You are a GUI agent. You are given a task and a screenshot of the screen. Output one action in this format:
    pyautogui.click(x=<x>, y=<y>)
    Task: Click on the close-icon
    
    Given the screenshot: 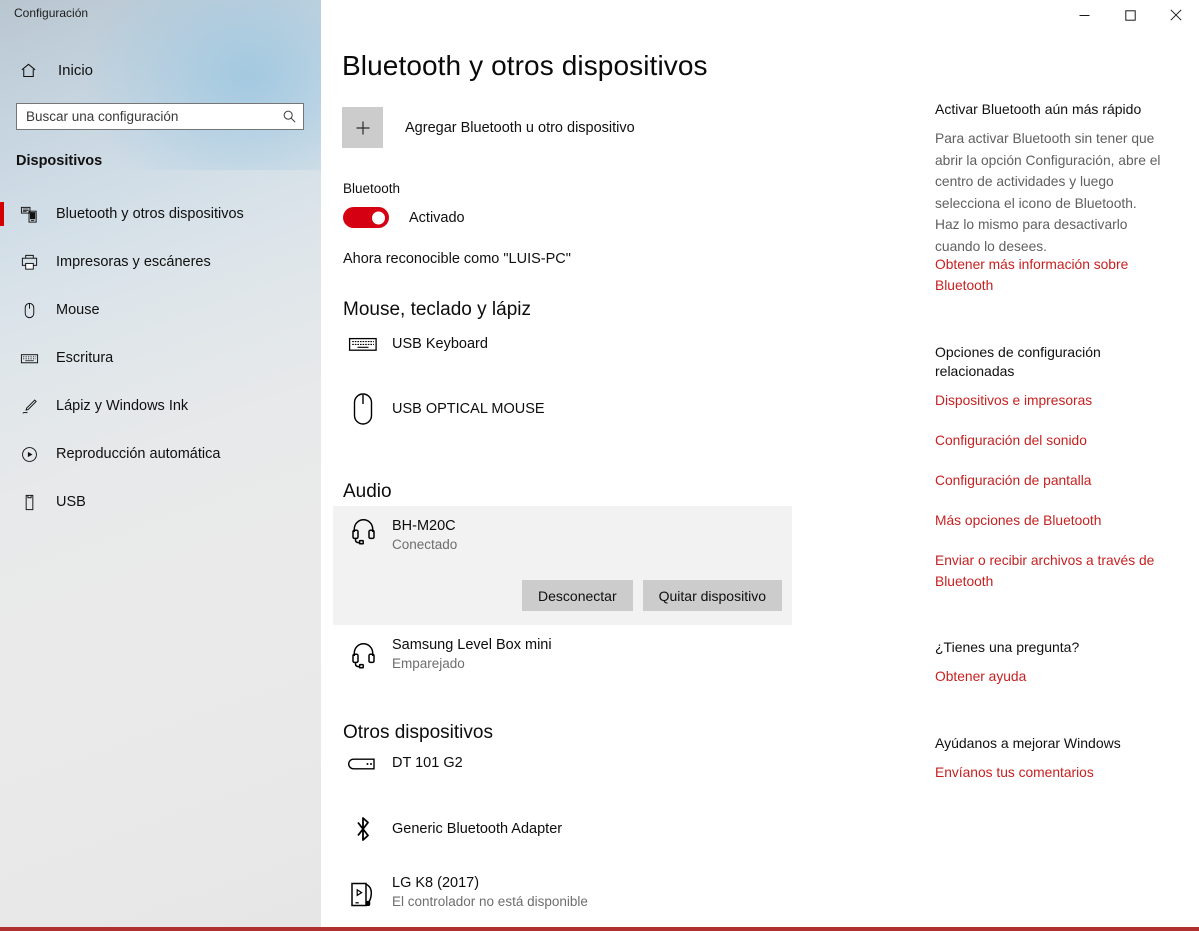 What is the action you would take?
    pyautogui.click(x=1176, y=15)
    